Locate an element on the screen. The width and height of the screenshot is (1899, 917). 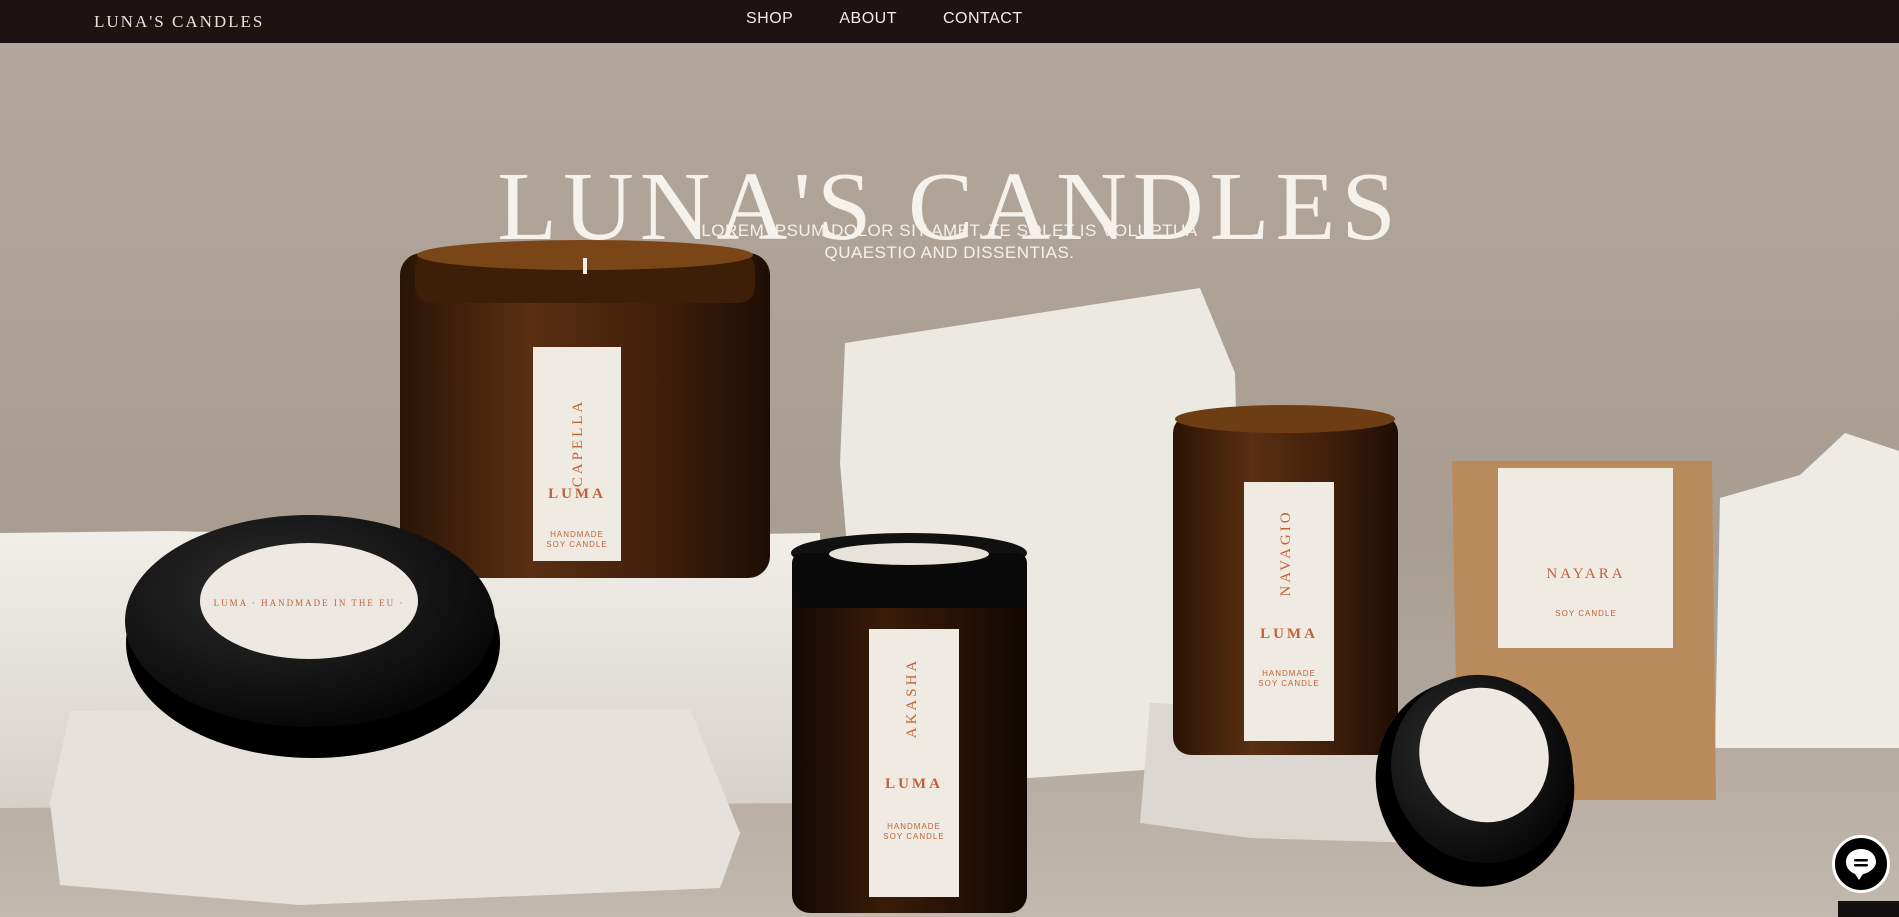
brand-logo: LUNA'S CANDLES is located at coordinates (179, 22).